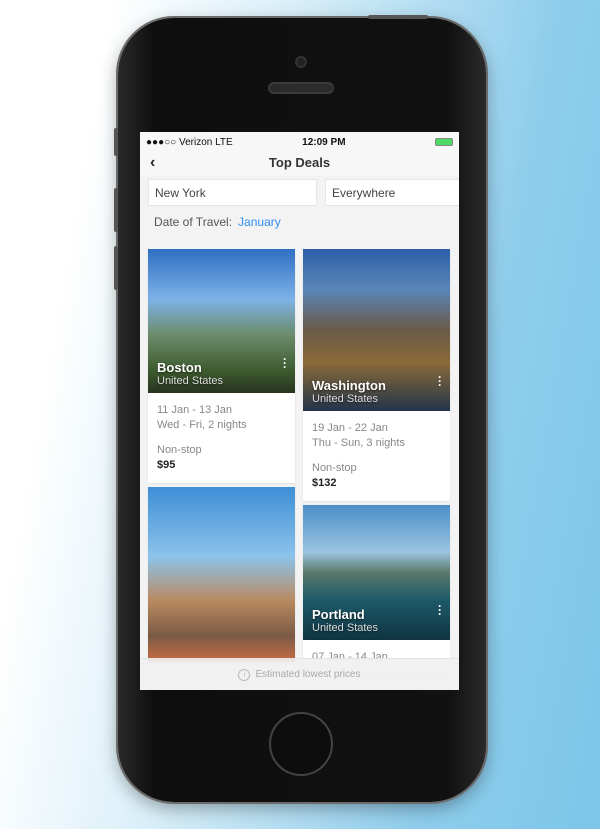 This screenshot has width=600, height=829. What do you see at coordinates (324, 142) in the screenshot?
I see `clock: 12:09 PM` at bounding box center [324, 142].